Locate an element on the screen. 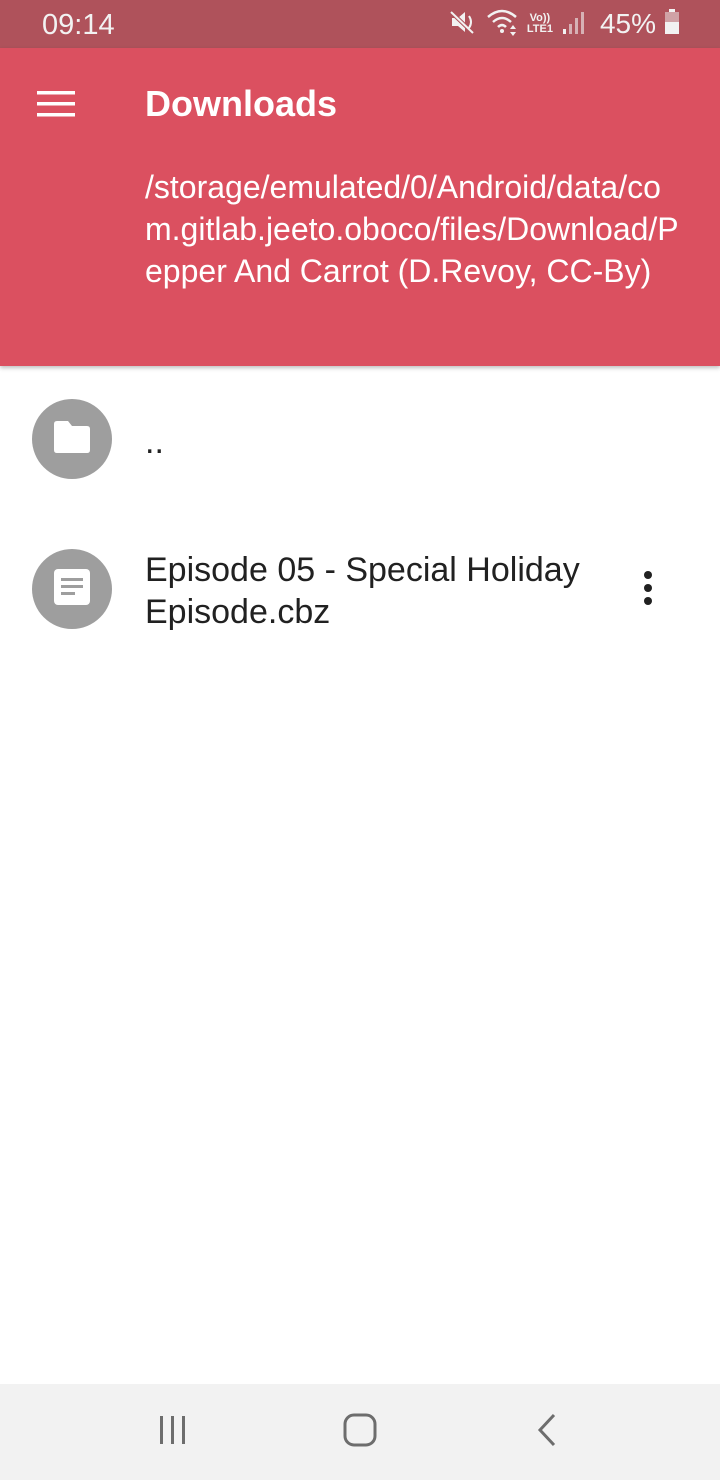 The height and width of the screenshot is (1480, 720). list-item-file: Episode 05 - Special Holiday Episode.cbz is located at coordinates (360, 591).